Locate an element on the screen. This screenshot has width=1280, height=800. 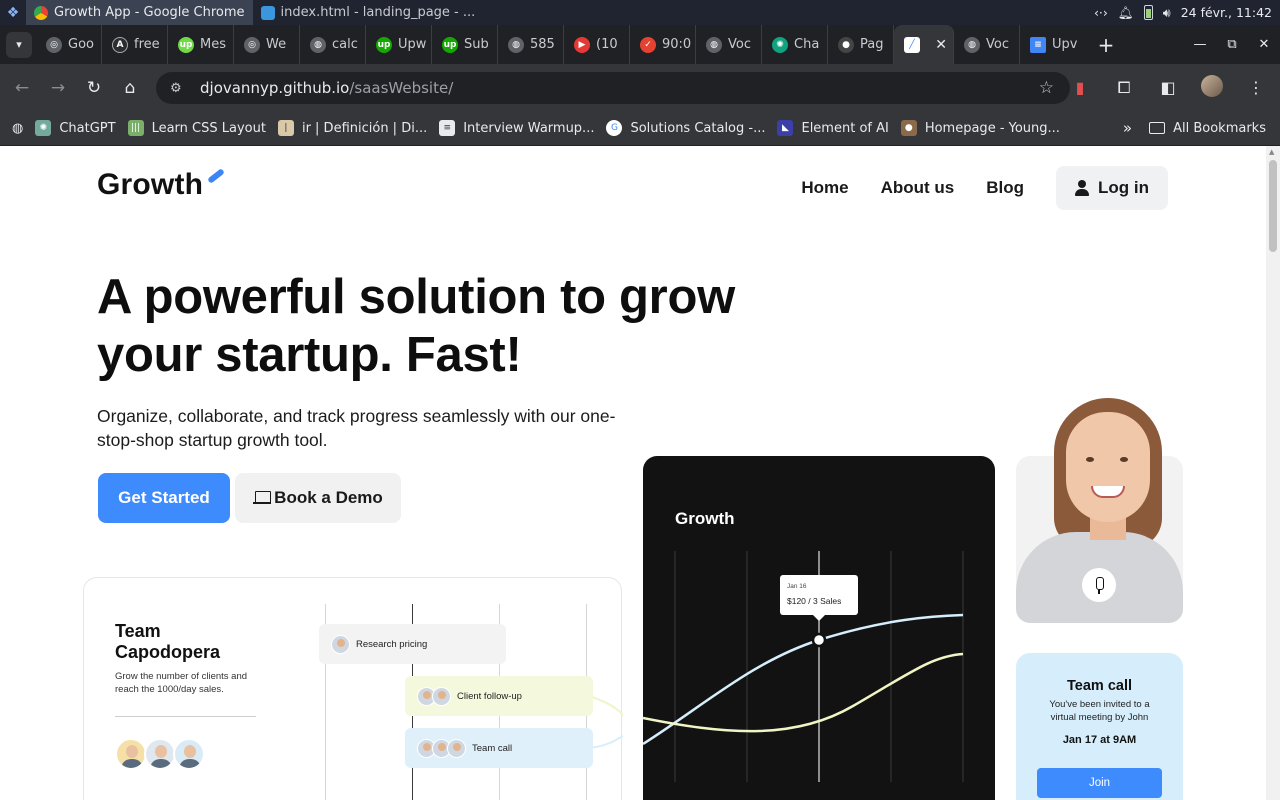
bookmark-item: ✺ ChatGPT is located at coordinates (75, 128).